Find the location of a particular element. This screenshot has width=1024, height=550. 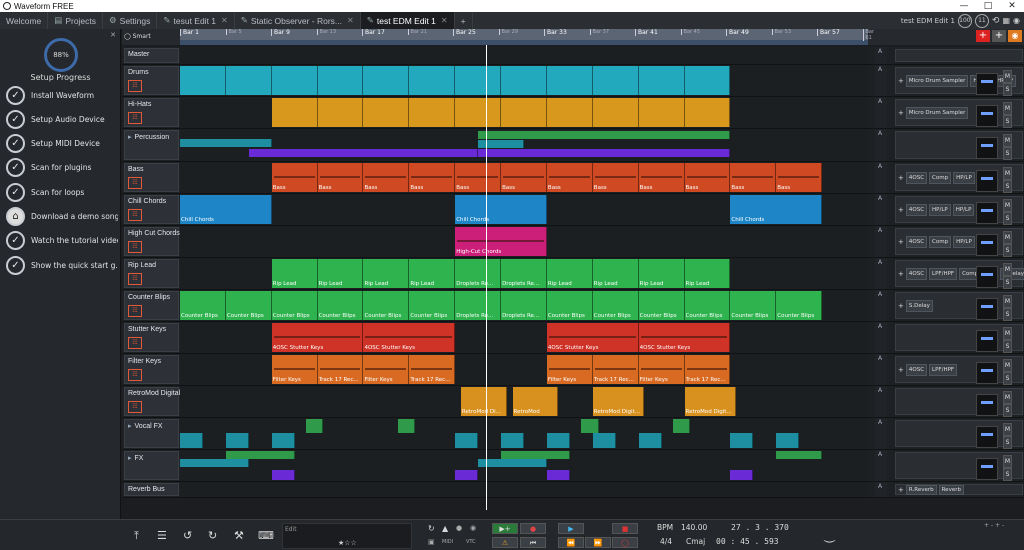

visibility-icon: ◉ is located at coordinates (1016, 20).